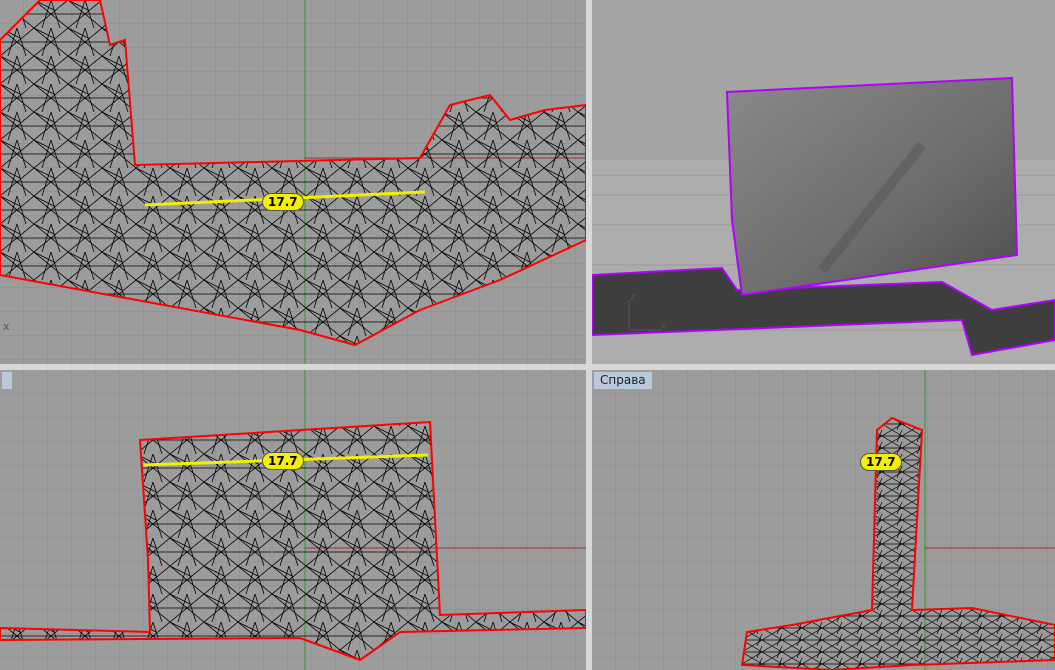 This screenshot has width=1055, height=670. I want to click on axis-z-label: z, so click(633, 296).